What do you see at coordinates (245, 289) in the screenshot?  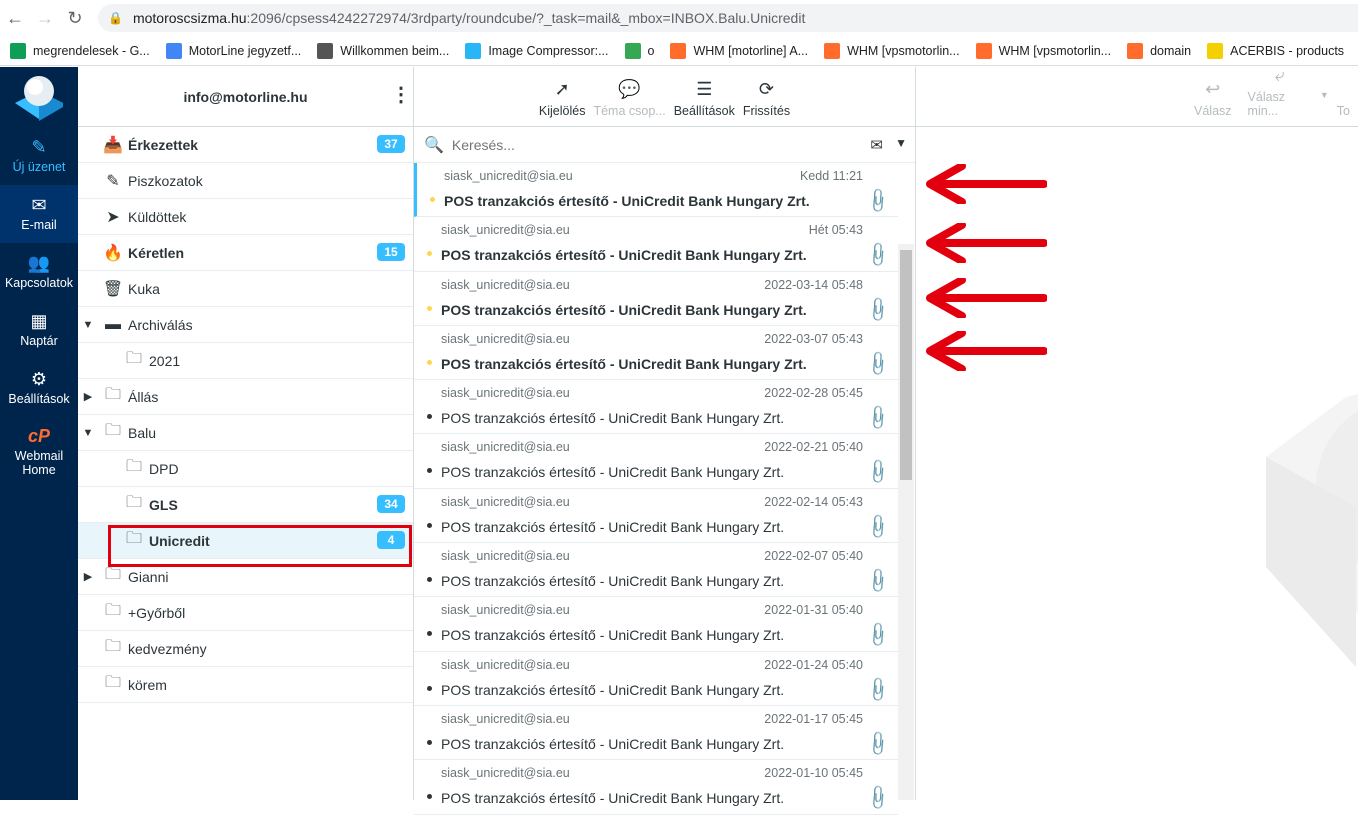 I see `folder-item: 🗑 Kuka` at bounding box center [245, 289].